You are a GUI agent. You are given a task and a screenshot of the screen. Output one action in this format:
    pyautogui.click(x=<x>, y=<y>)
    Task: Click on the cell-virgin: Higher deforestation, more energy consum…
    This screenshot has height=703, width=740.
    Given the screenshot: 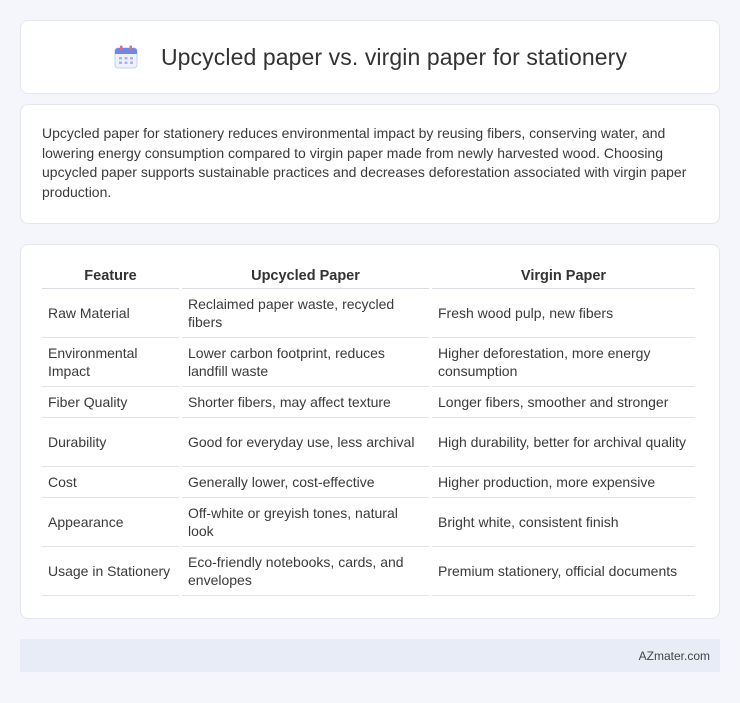 What is the action you would take?
    pyautogui.click(x=563, y=362)
    